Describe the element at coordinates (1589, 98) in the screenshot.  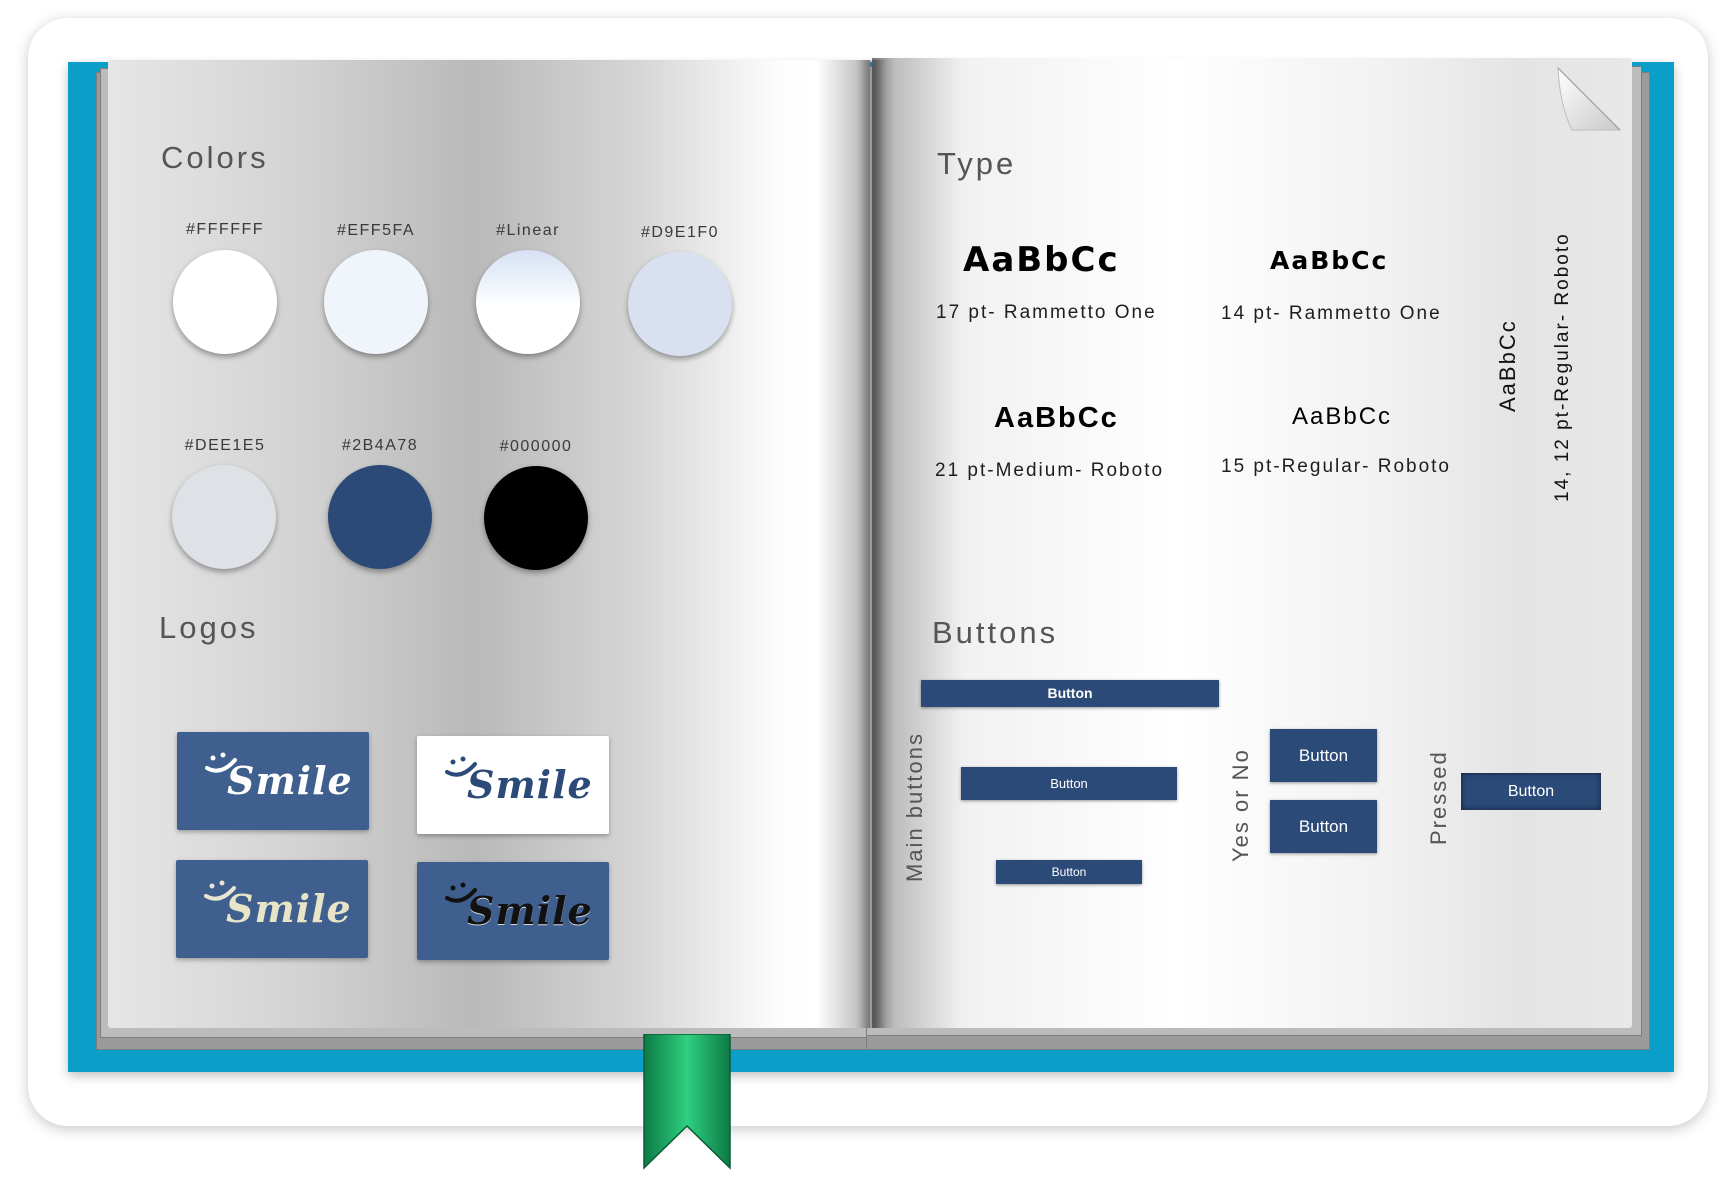
I see `page-curl-icon` at that location.